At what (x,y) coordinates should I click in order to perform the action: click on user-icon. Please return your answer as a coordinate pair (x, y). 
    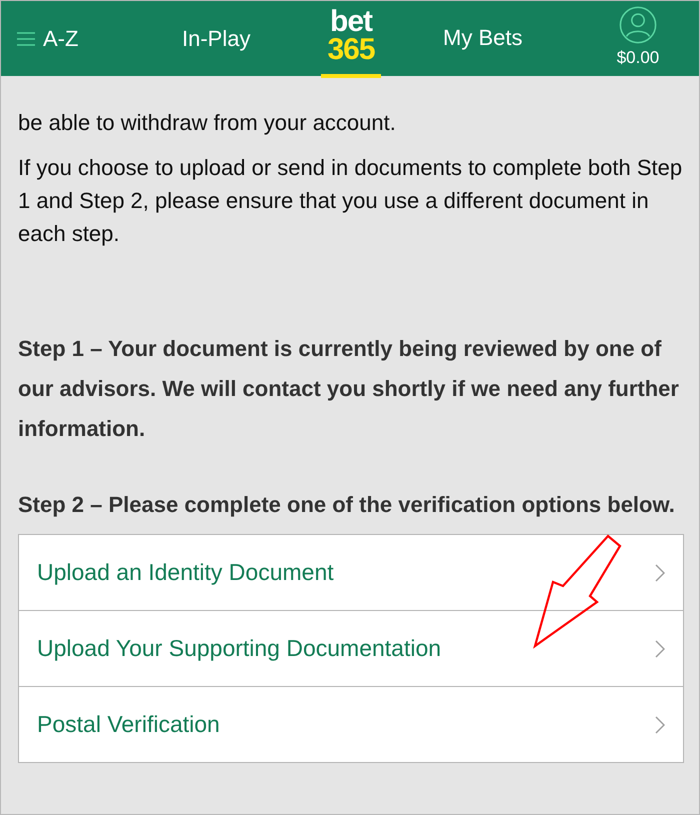
    Looking at the image, I should click on (638, 25).